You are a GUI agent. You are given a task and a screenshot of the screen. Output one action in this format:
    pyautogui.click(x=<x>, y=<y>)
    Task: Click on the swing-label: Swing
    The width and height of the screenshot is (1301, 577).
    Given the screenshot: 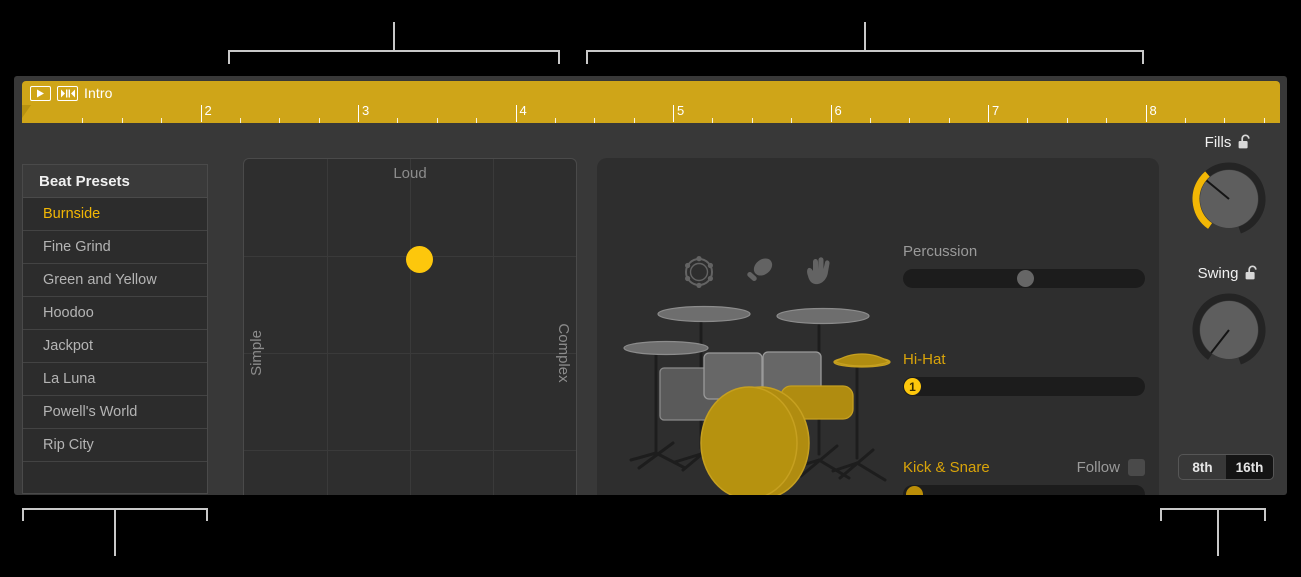 What is the action you would take?
    pyautogui.click(x=1218, y=273)
    